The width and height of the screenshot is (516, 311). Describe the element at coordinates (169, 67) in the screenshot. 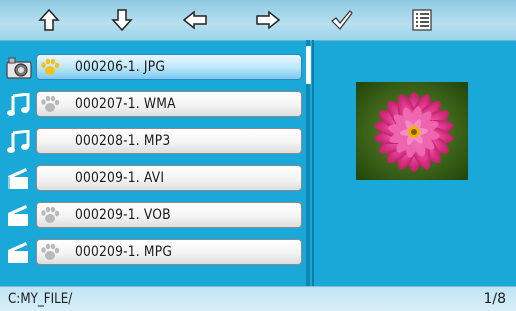

I see `file-entry-bar: 000206-1. JPG` at that location.